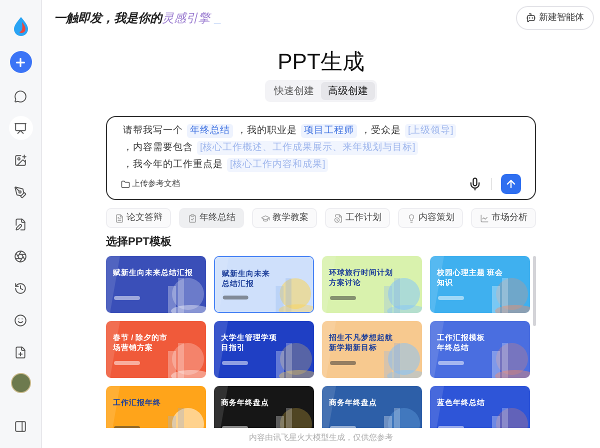  I want to click on chat-icon, so click(20, 96).